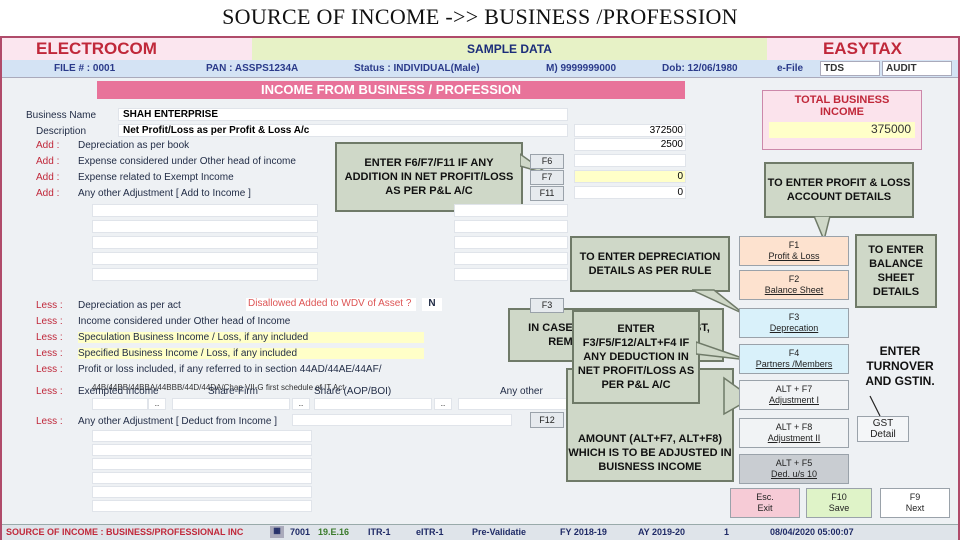 Image resolution: width=960 pixels, height=540 pixels. Describe the element at coordinates (630, 160) in the screenshot. I see `add-row-value` at that location.